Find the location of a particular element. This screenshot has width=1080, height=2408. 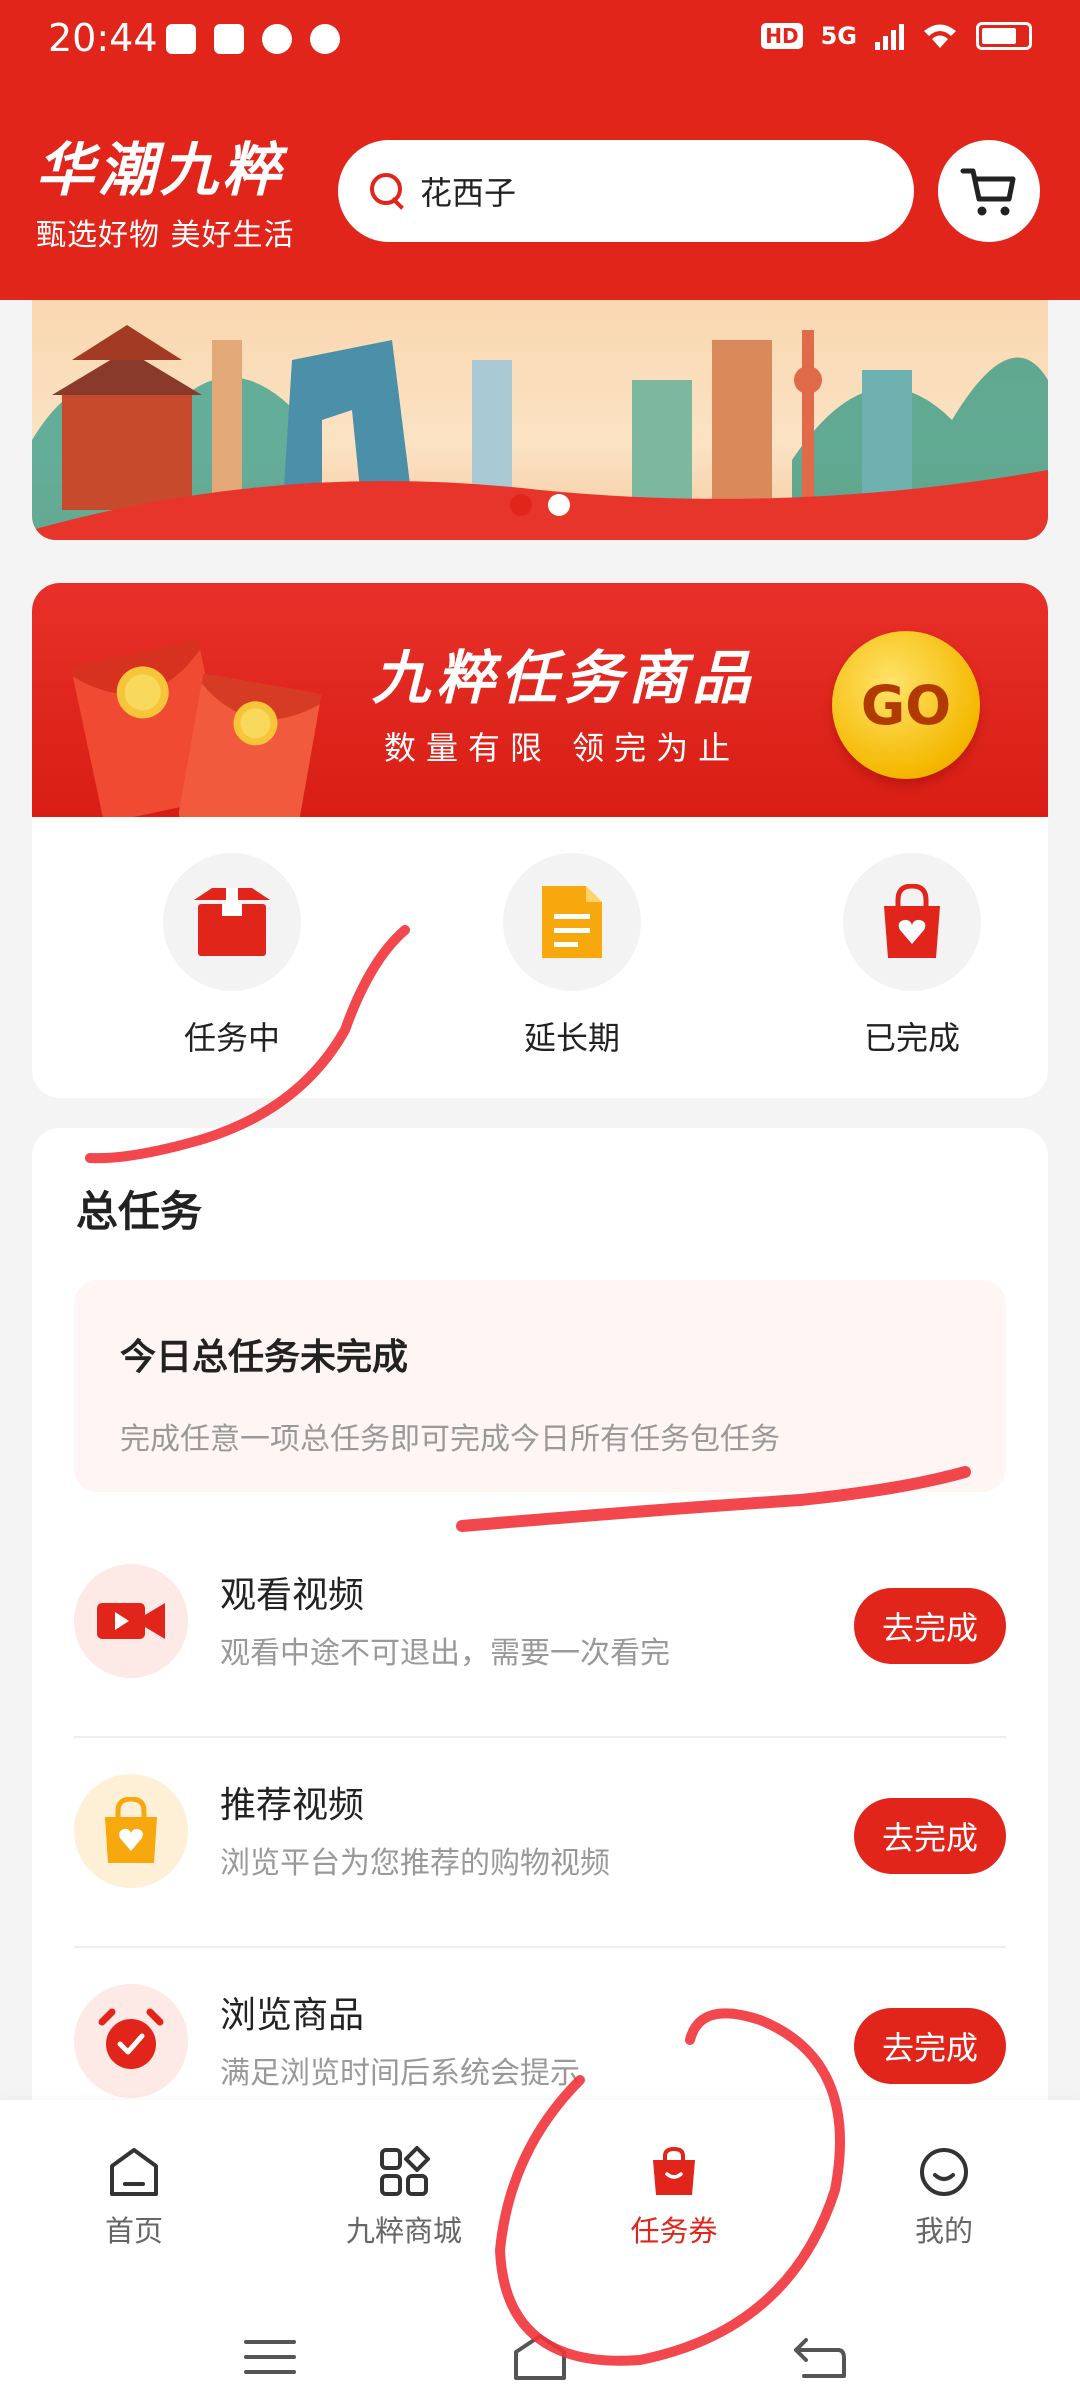

notification-icons is located at coordinates (253, 39).